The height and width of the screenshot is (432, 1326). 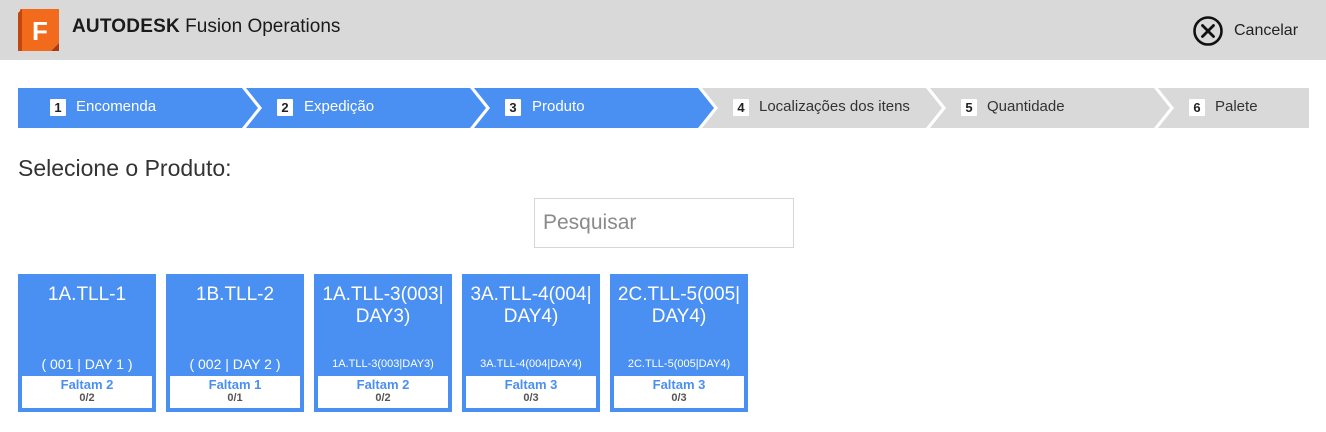 I want to click on step-number: 1, so click(x=58, y=107).